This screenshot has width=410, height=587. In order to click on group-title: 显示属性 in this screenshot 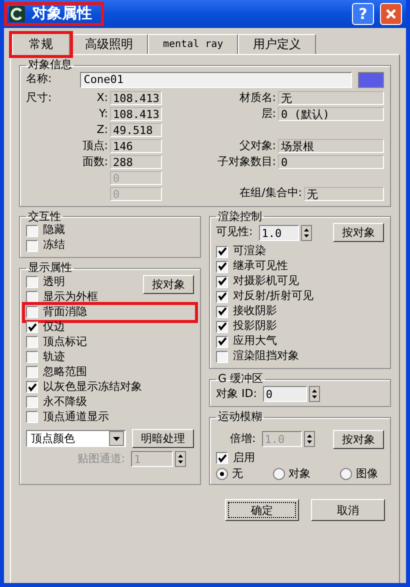, I will do `click(50, 268)`.